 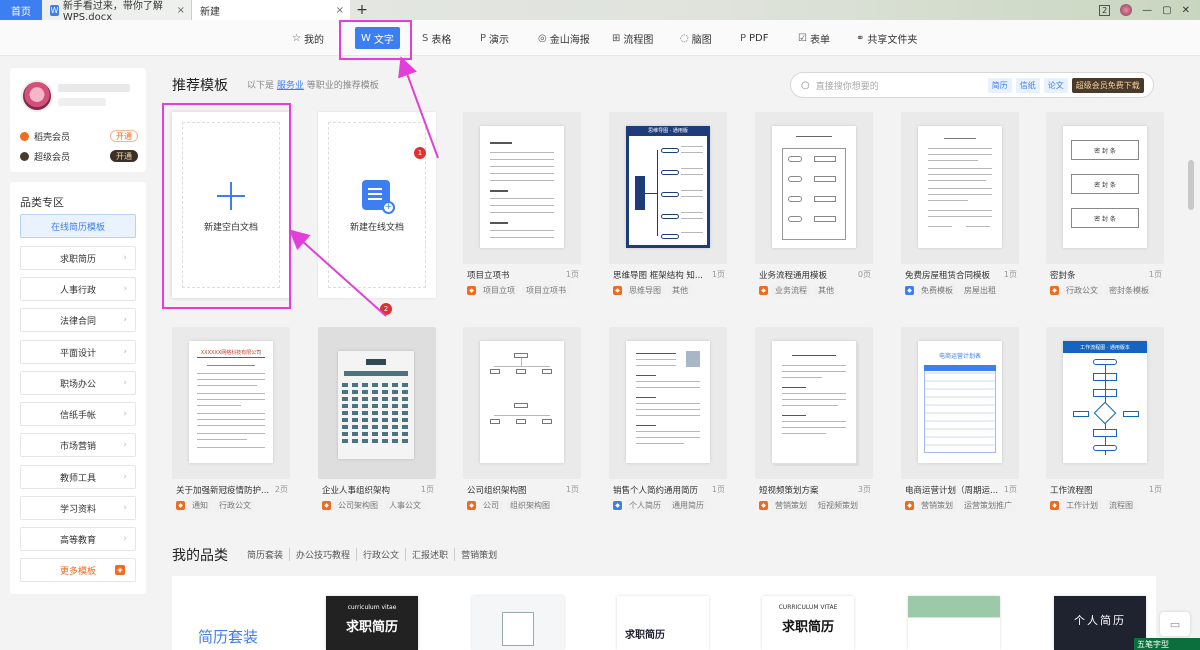 I want to click on category-higher-edu: 高等教育 ›, so click(x=78, y=539).